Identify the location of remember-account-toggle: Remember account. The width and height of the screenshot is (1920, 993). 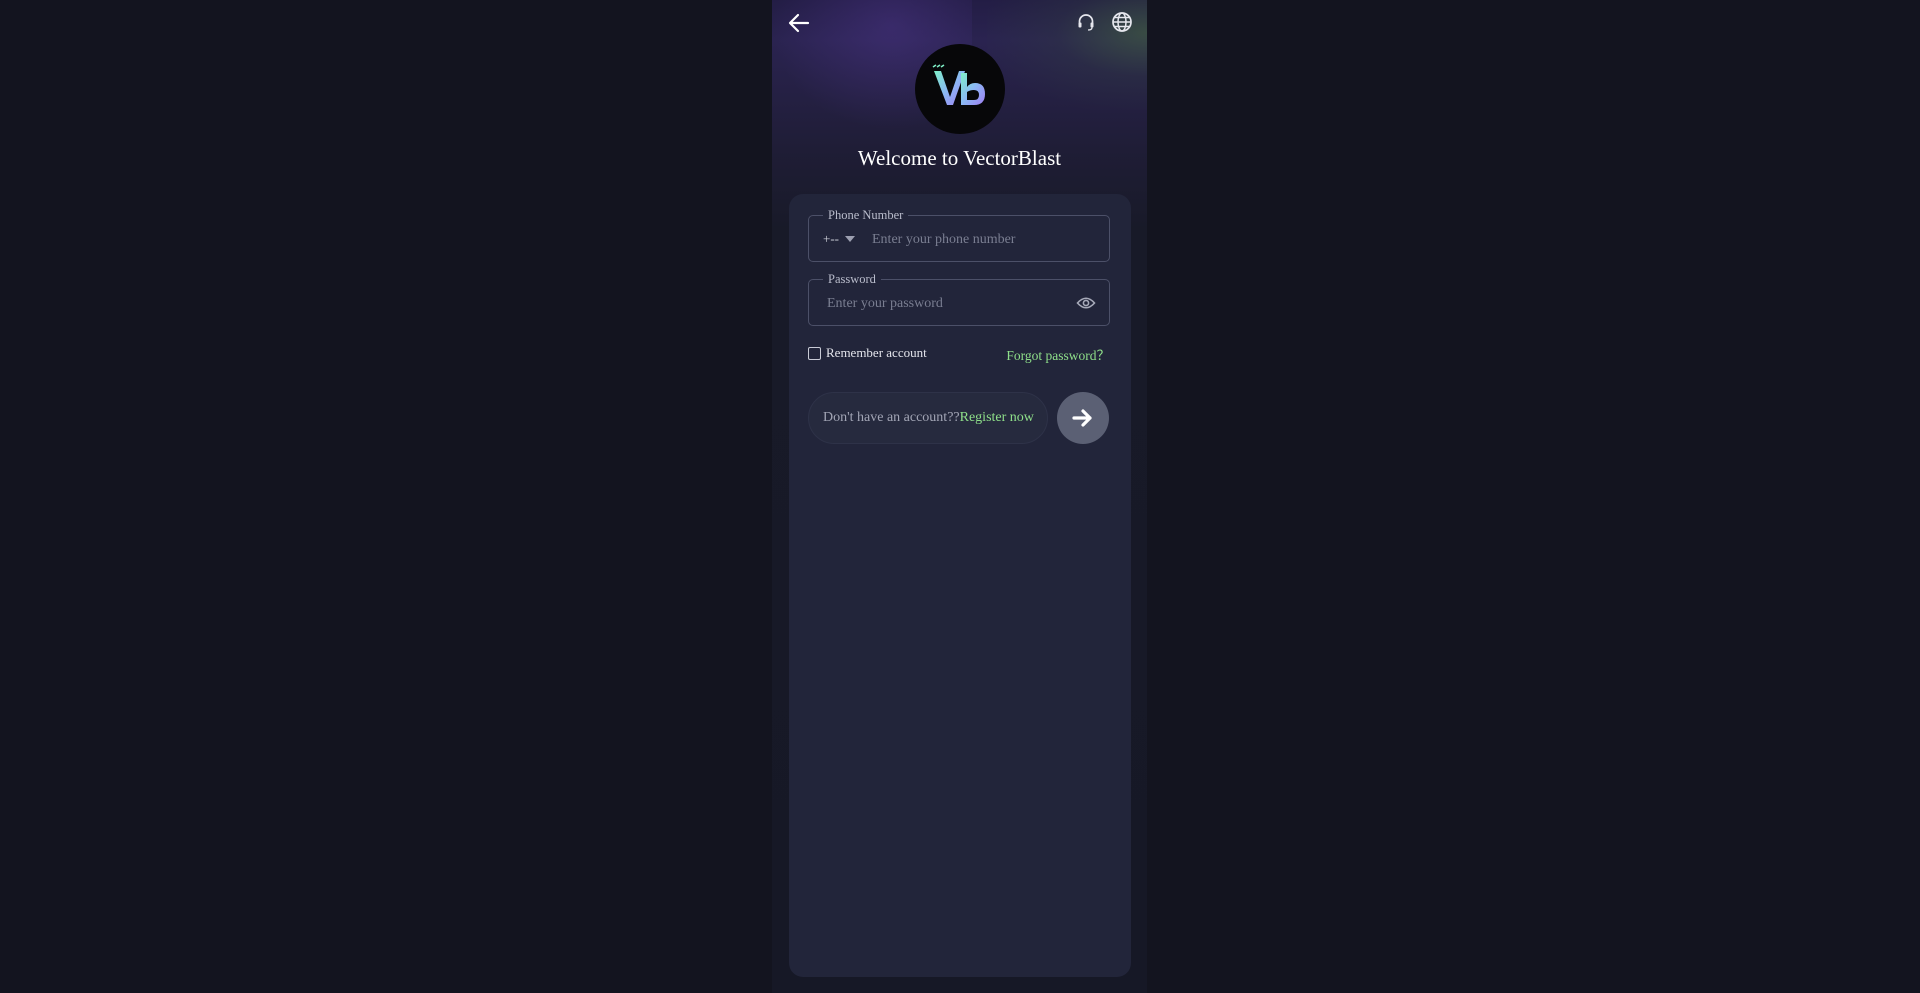
(867, 353).